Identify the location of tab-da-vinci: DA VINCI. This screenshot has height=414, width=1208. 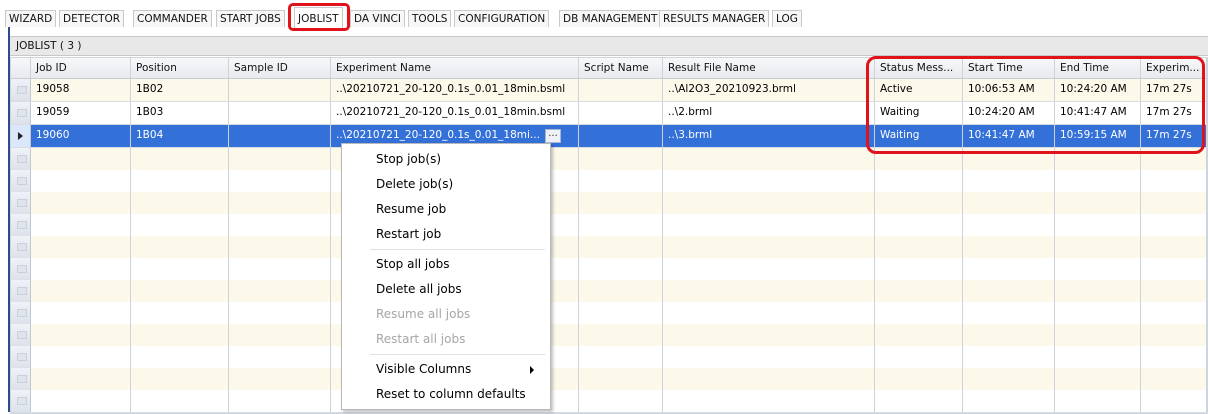
(377, 18).